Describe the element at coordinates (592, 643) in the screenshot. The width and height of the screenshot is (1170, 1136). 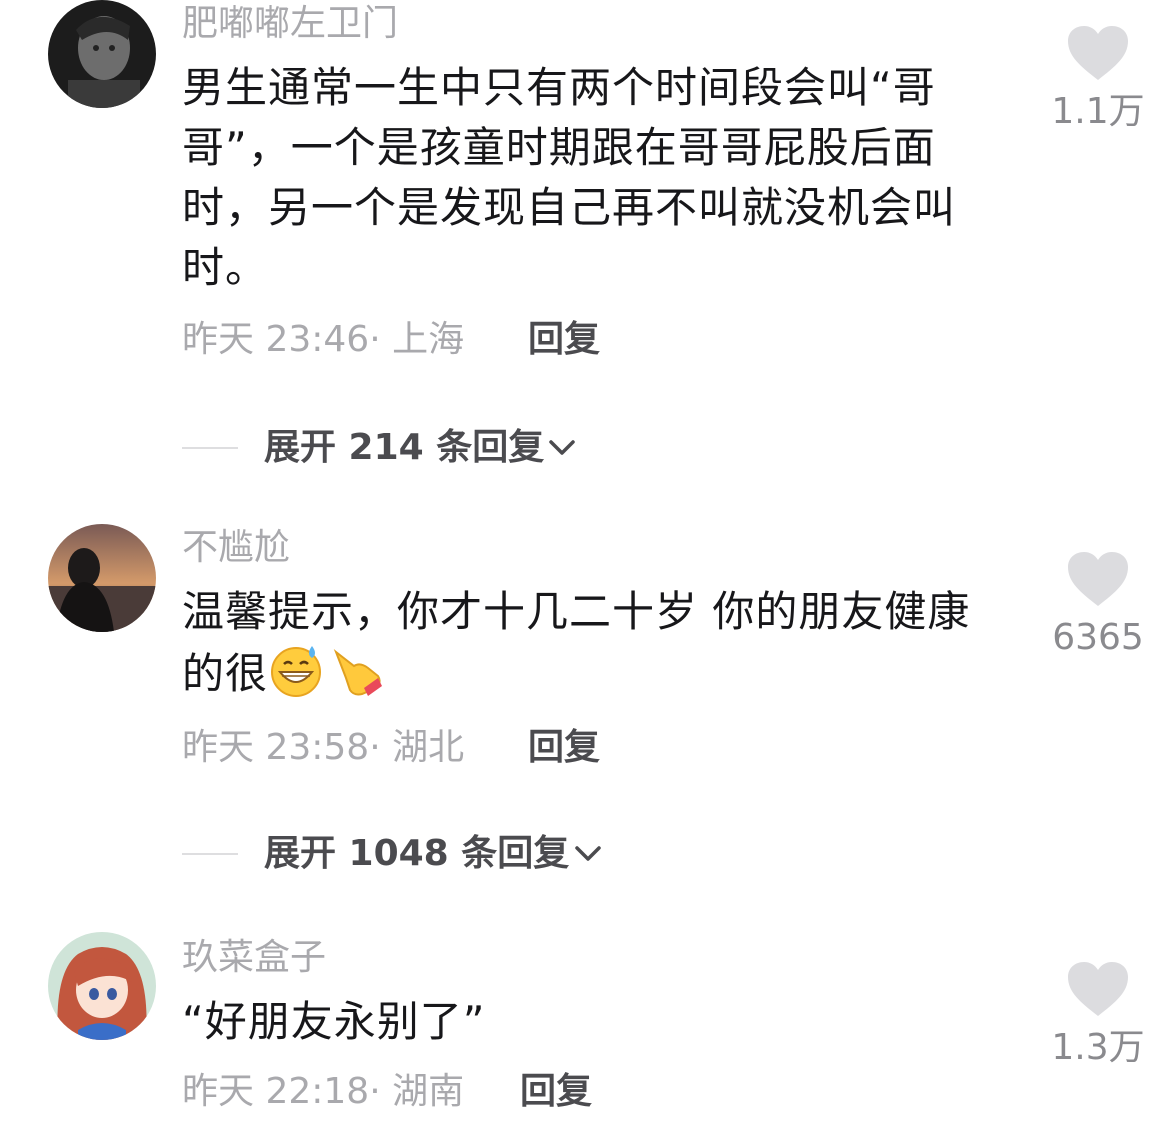
I see `comment-text: 温馨提示，你才十几二十岁 你的朋友健康的很` at that location.